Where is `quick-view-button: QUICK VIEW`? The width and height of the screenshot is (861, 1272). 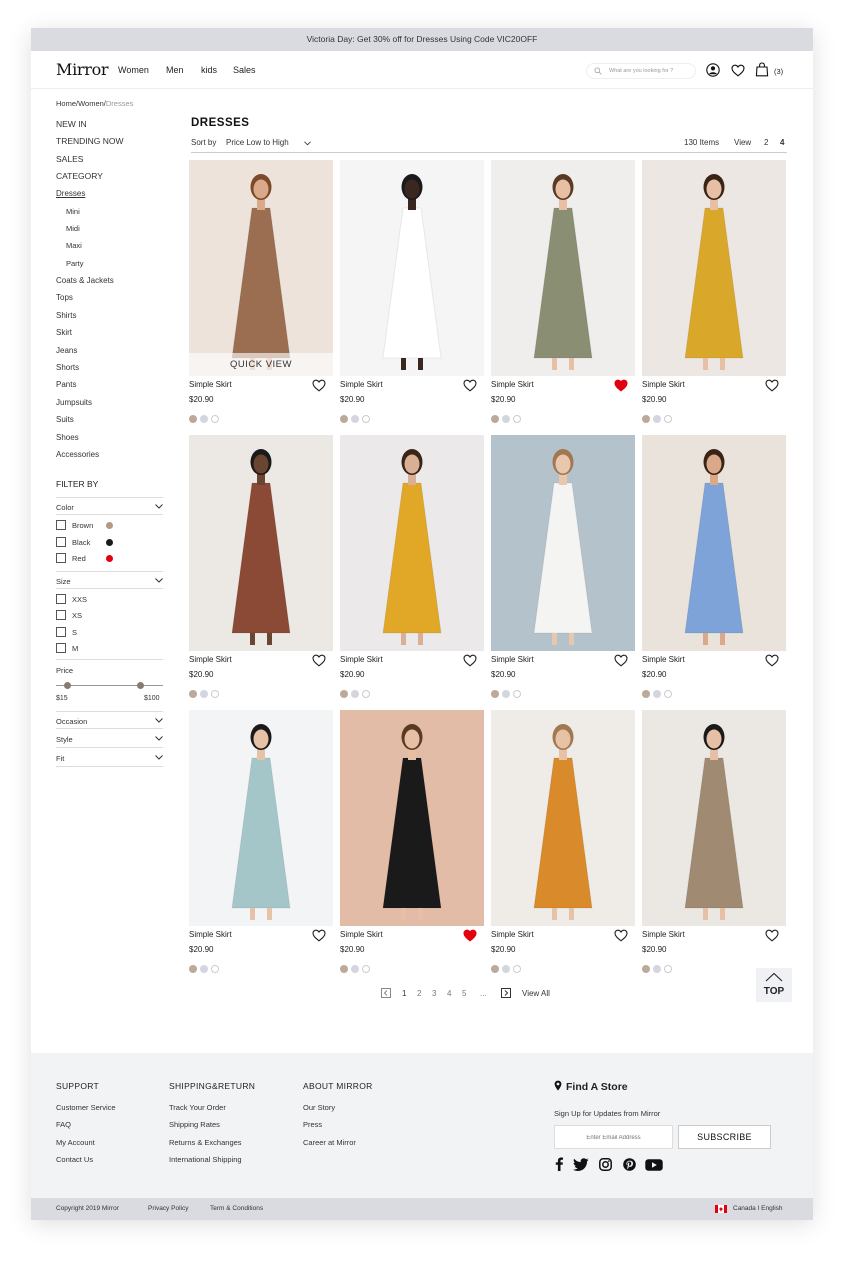 quick-view-button: QUICK VIEW is located at coordinates (261, 364).